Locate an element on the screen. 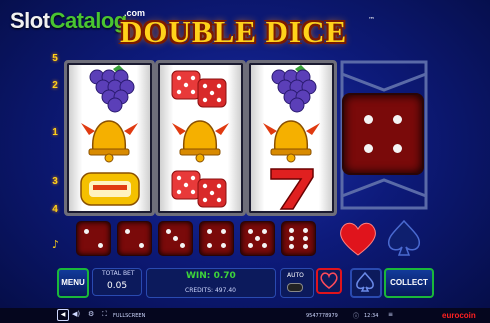 The image size is (490, 323). payline-4: 4 is located at coordinates (55, 209).